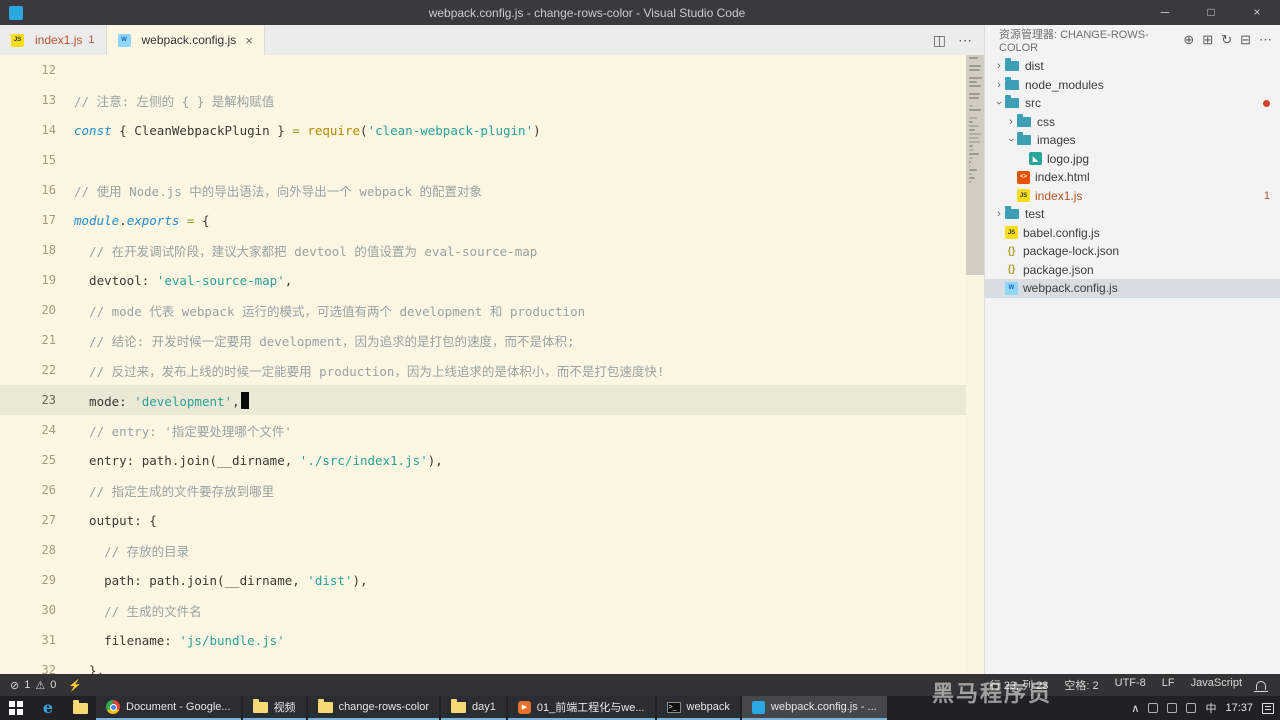  I want to click on line-number: 27, so click(28, 520).